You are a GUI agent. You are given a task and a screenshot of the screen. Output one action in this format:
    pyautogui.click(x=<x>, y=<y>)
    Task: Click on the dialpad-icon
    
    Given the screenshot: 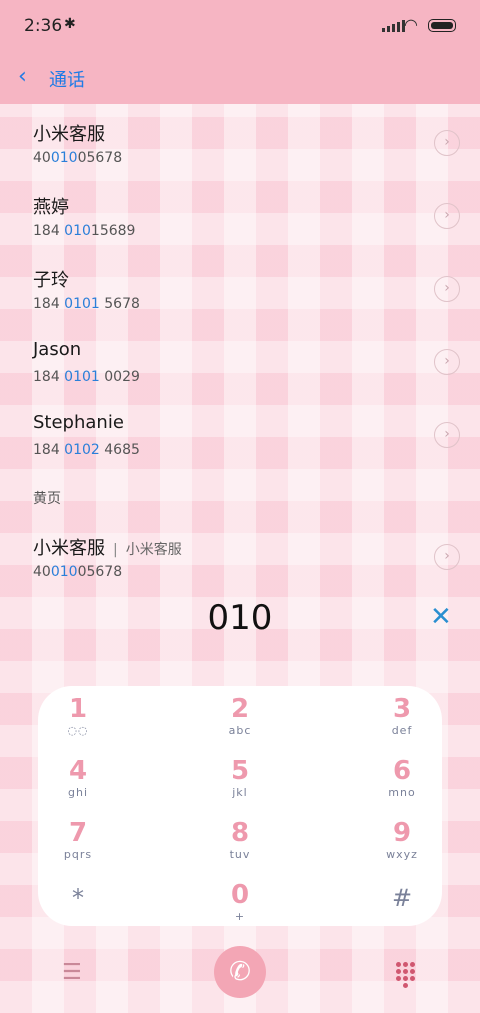 What is the action you would take?
    pyautogui.click(x=405, y=975)
    